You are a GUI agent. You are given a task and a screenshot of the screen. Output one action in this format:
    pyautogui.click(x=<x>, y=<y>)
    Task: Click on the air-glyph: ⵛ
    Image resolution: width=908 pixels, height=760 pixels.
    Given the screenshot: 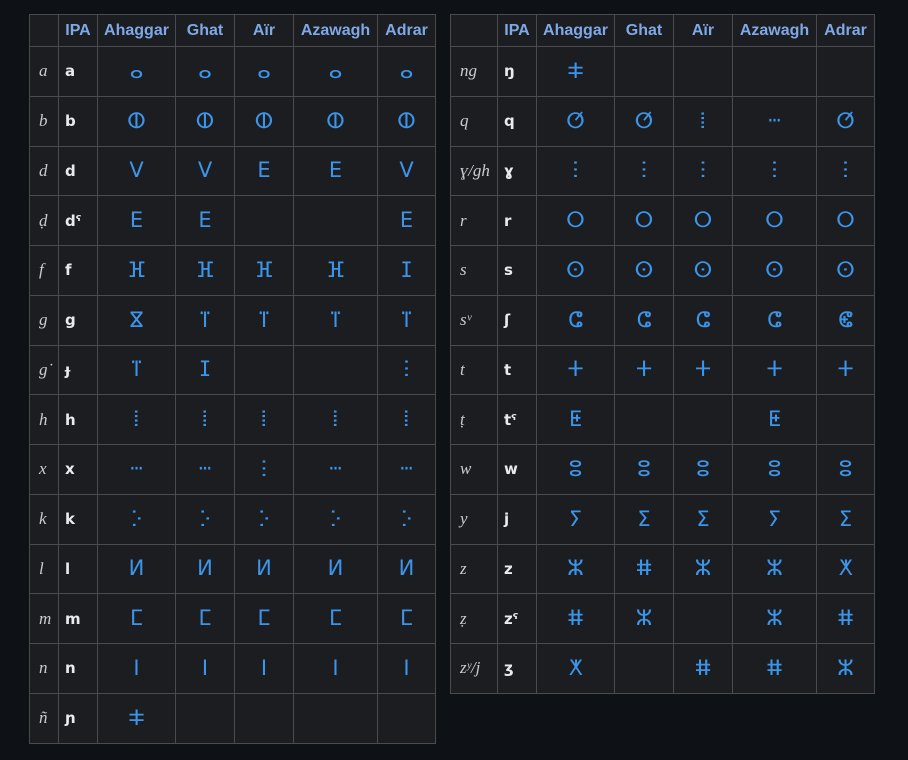 What is the action you would take?
    pyautogui.click(x=703, y=320)
    